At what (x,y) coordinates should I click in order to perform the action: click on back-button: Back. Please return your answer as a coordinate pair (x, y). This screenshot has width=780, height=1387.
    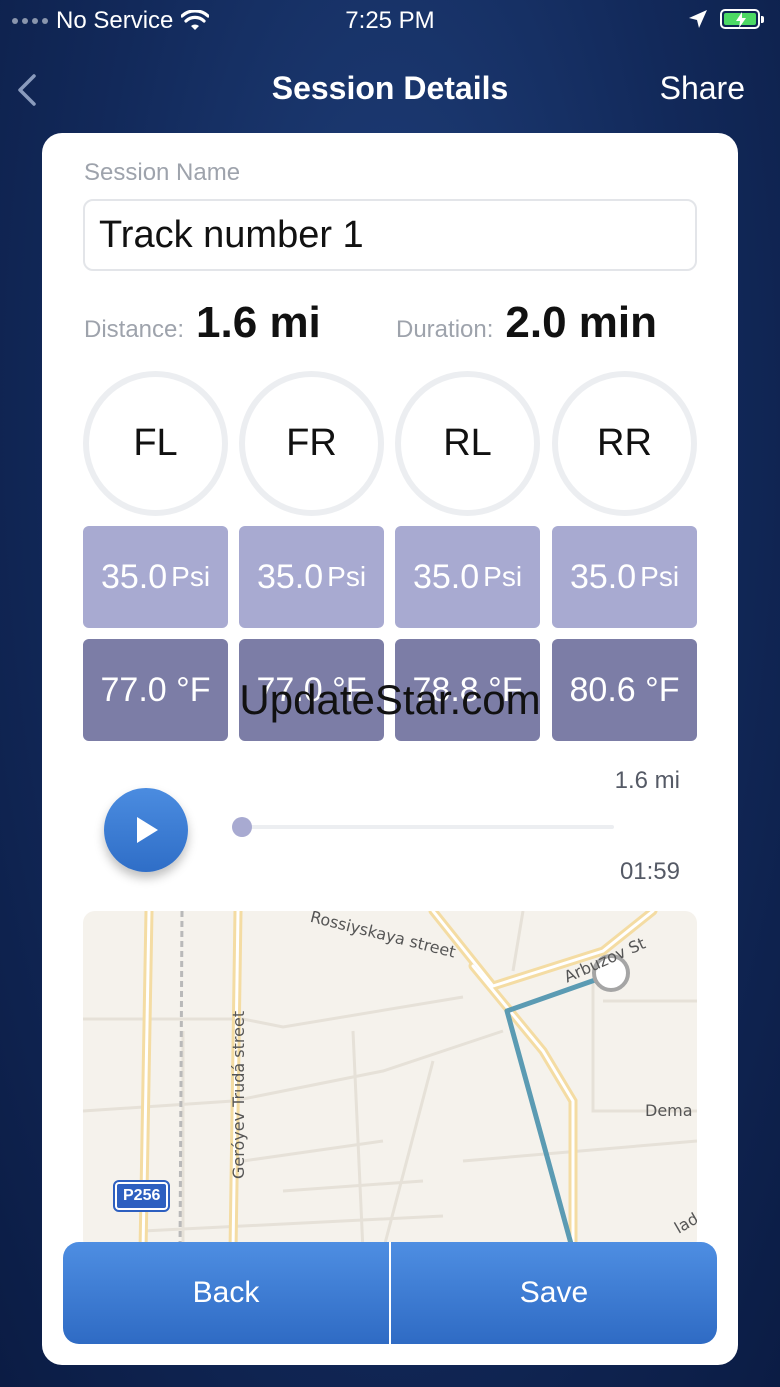
    Looking at the image, I should click on (226, 1293).